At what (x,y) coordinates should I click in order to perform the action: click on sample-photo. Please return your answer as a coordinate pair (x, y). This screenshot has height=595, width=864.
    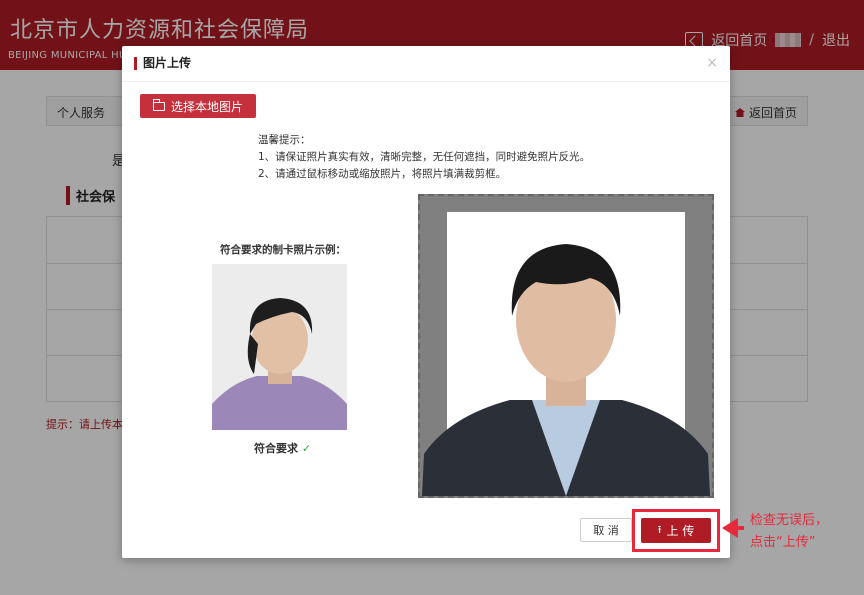
    Looking at the image, I should click on (279, 347).